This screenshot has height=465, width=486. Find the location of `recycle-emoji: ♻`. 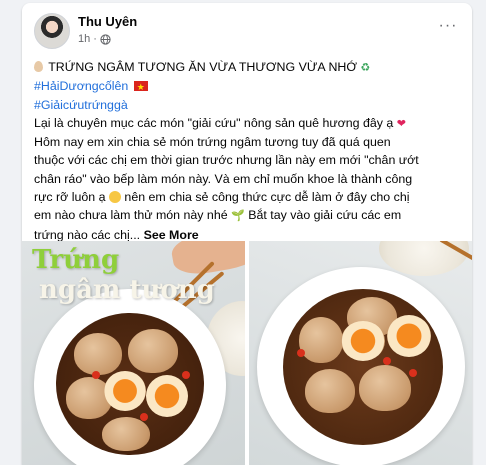

recycle-emoji: ♻ is located at coordinates (365, 68).